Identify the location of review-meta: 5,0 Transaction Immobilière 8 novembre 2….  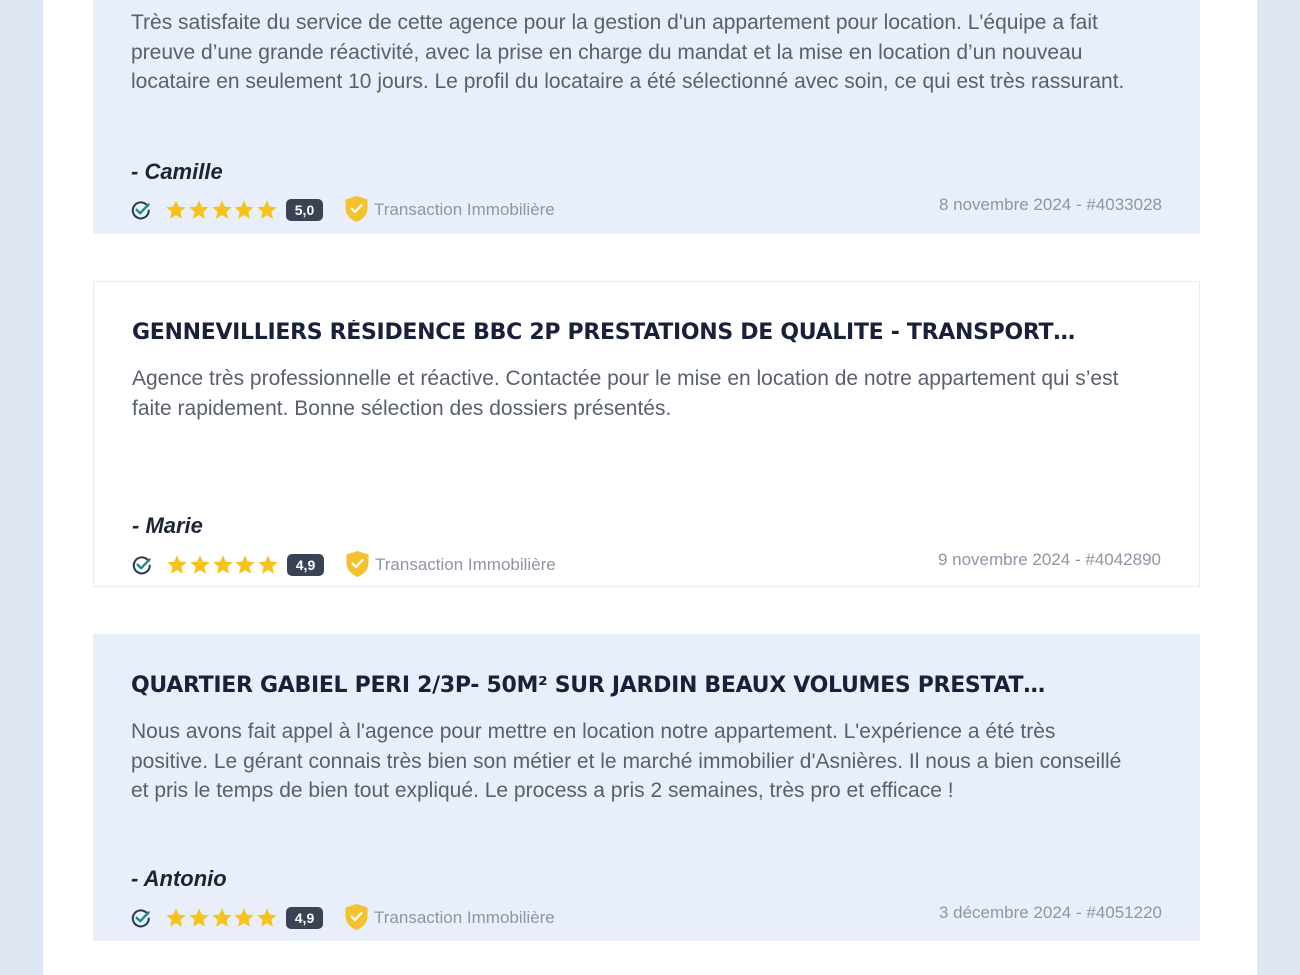
(646, 209).